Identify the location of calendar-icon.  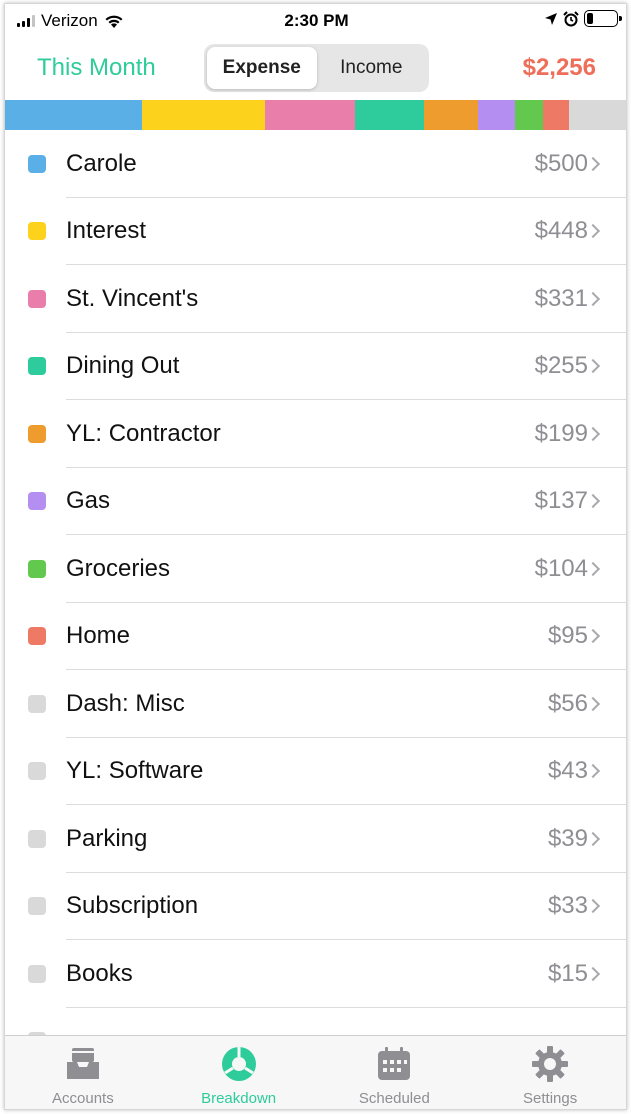
(394, 1064).